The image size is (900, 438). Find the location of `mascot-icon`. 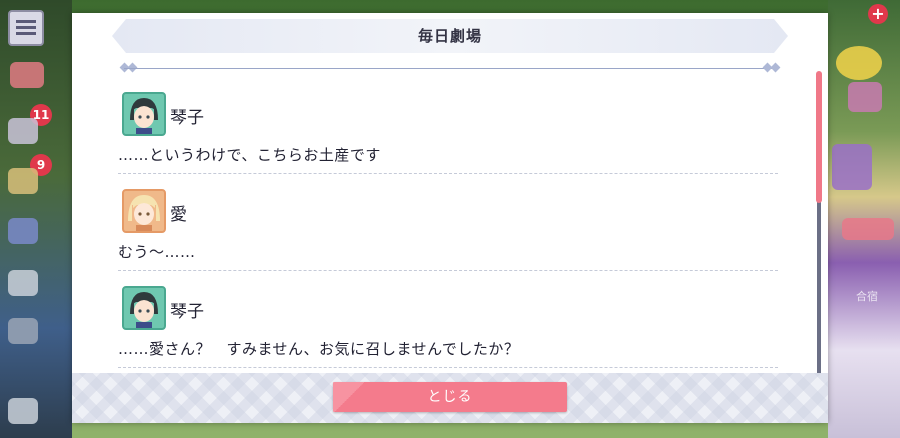

mascot-icon is located at coordinates (859, 63).